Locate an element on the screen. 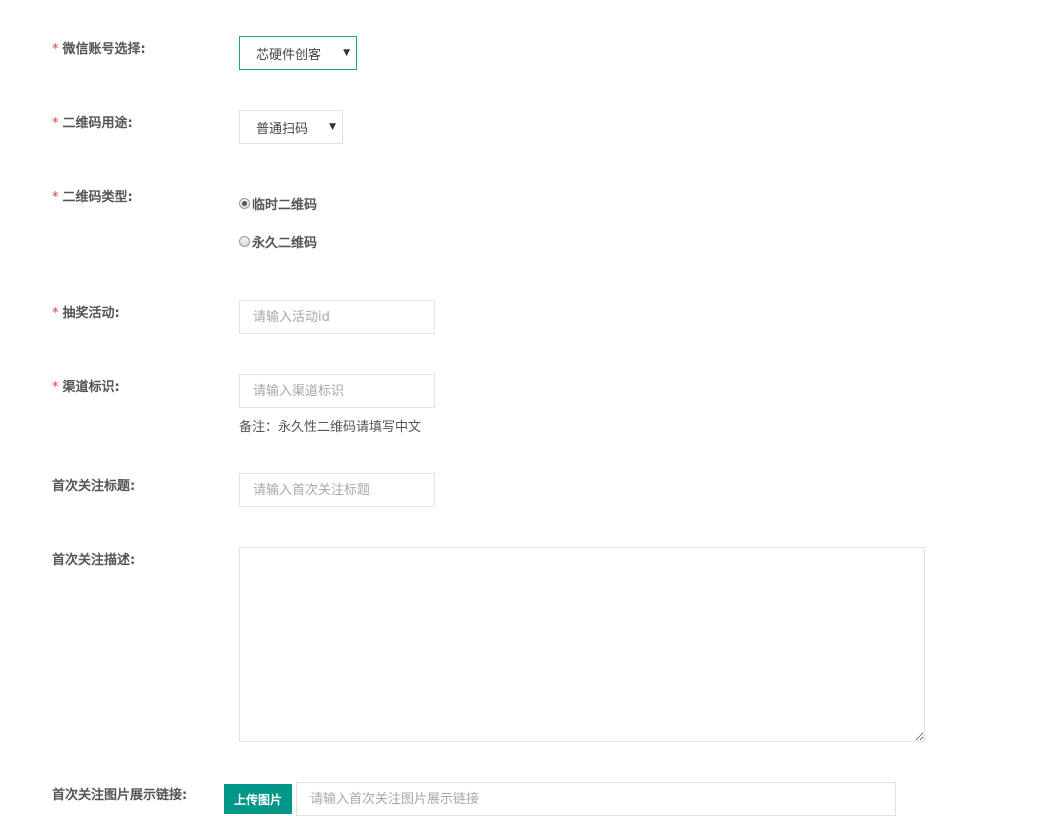  qr-type-label-text: 二维码类型: is located at coordinates (97, 197).